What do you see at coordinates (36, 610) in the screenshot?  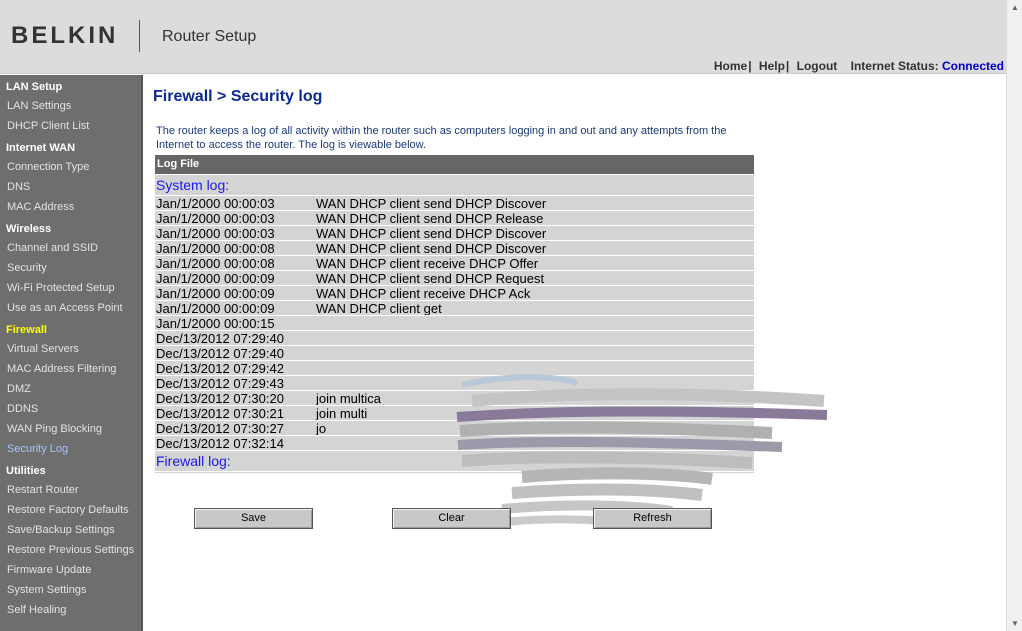 I see `sidebar-item-self-healing: Self Healing` at bounding box center [36, 610].